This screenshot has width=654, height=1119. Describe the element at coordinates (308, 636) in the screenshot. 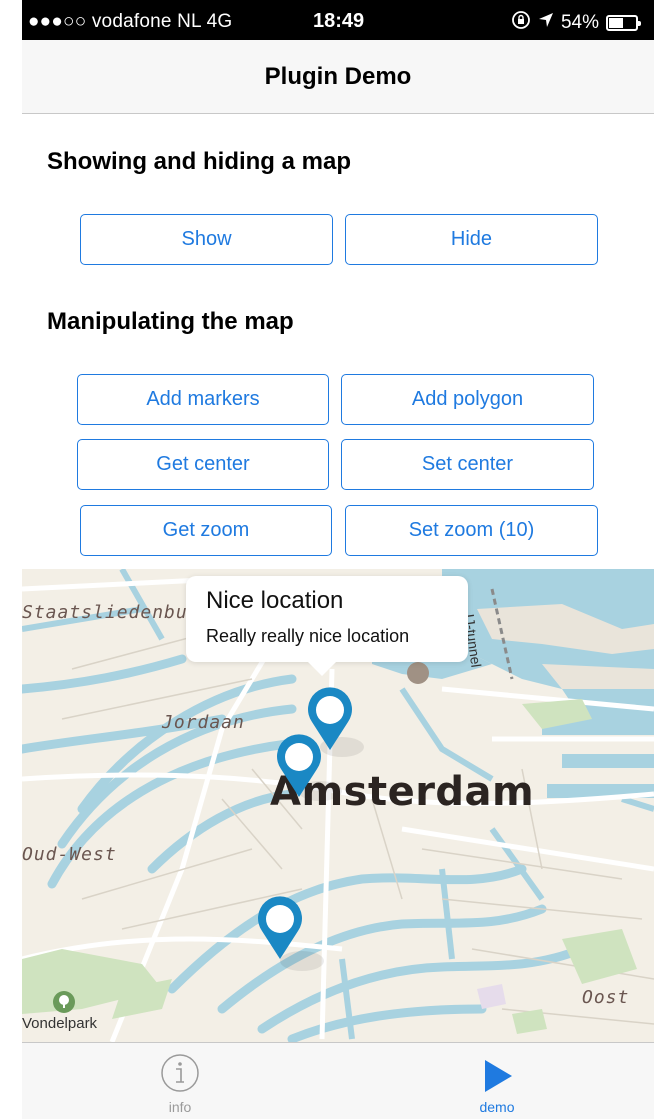

I see `callout-subtitle: Really really nice location` at that location.